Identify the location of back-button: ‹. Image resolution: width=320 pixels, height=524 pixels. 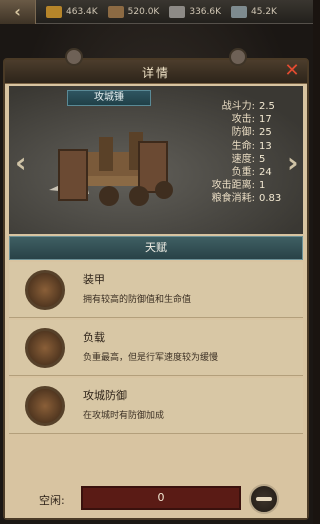
(18, 12).